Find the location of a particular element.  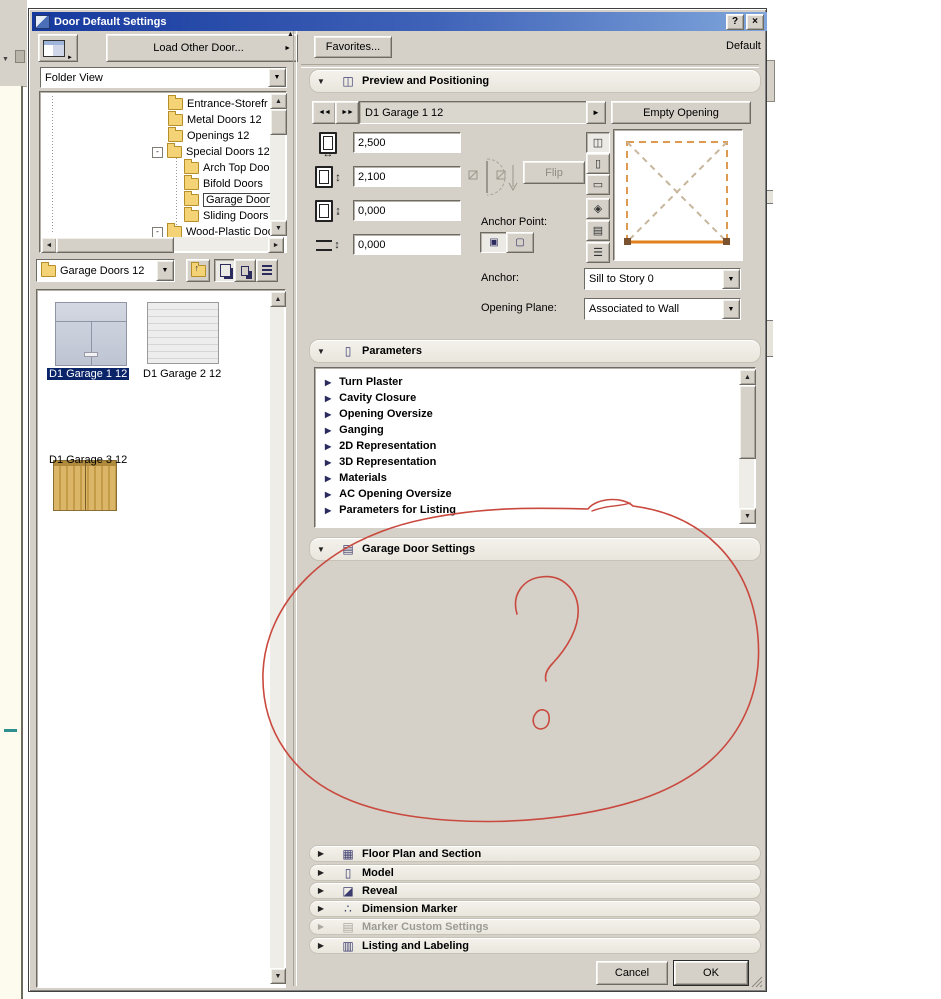

preview-info-button: ☰ is located at coordinates (598, 252).